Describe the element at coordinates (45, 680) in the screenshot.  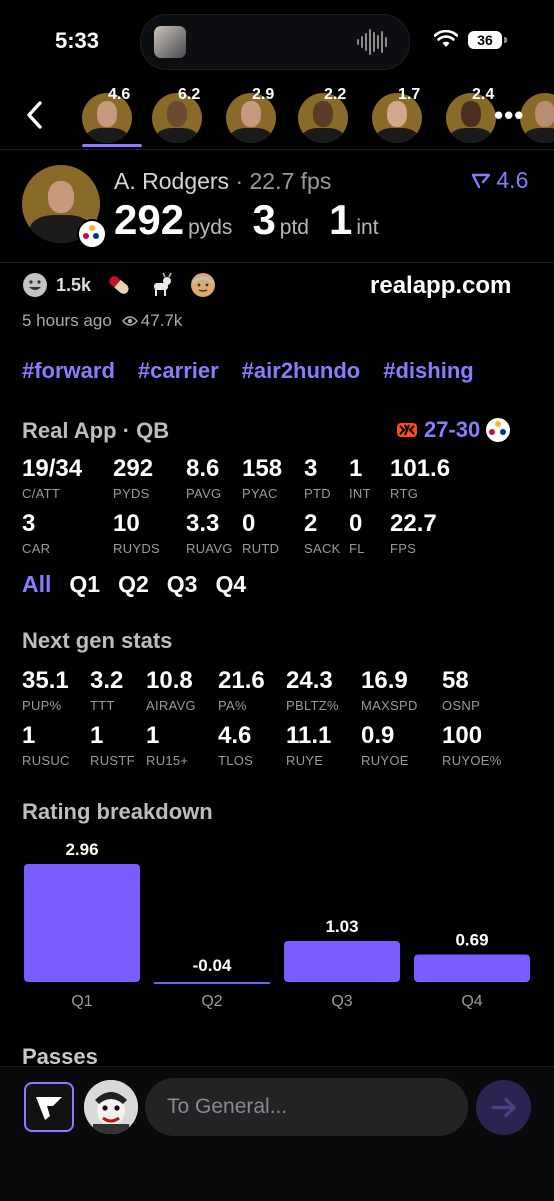
I see `stat-value: 35.1` at that location.